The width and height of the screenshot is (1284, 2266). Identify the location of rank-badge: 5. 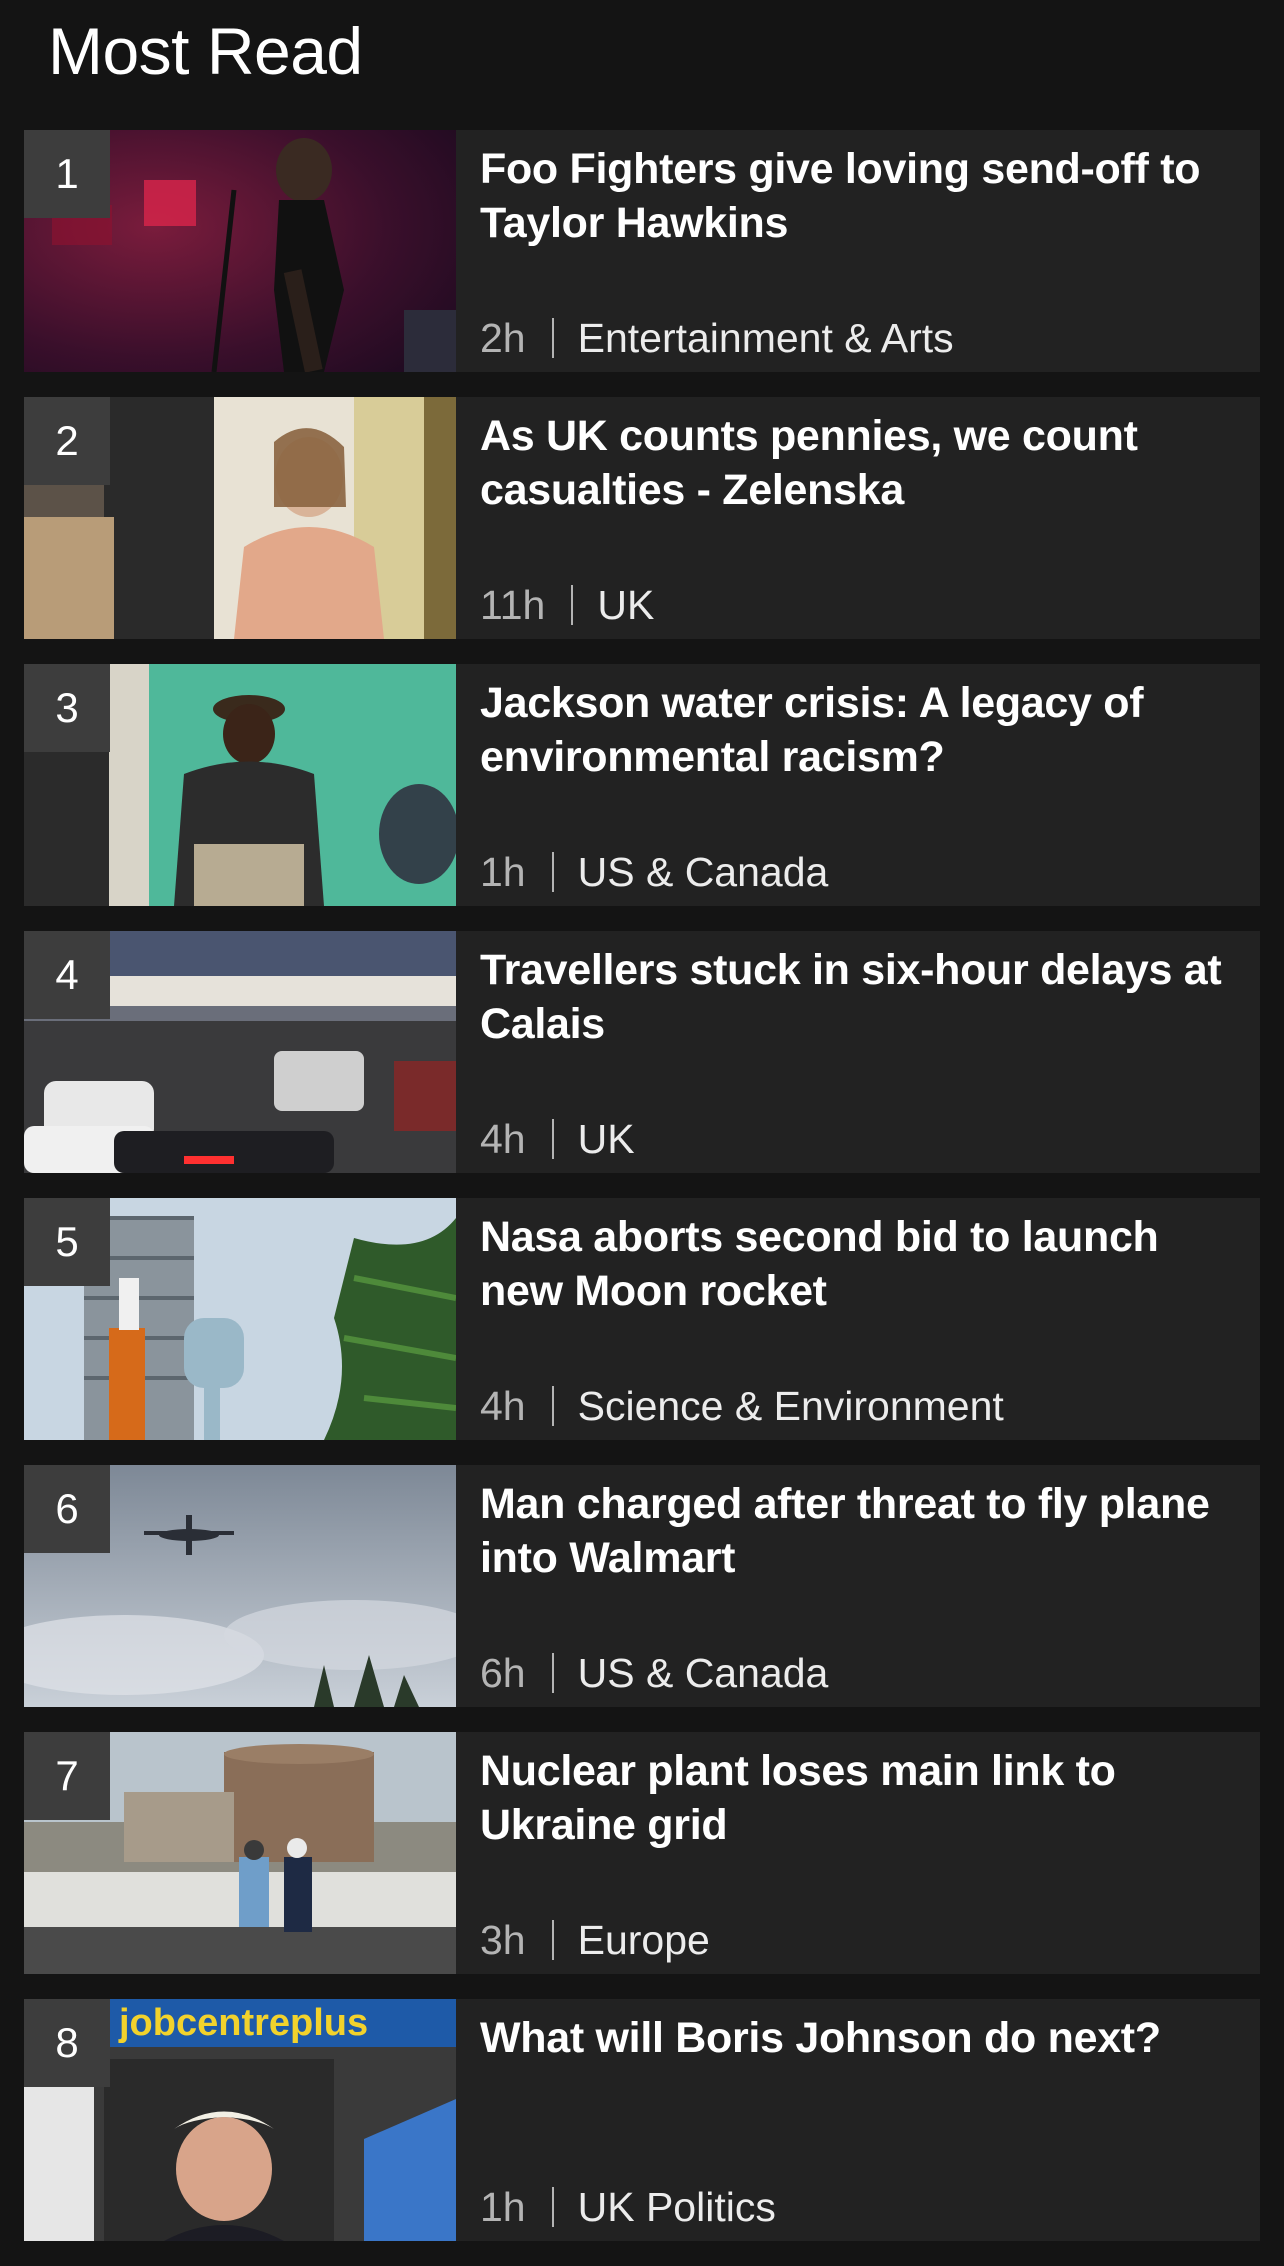
(67, 1242).